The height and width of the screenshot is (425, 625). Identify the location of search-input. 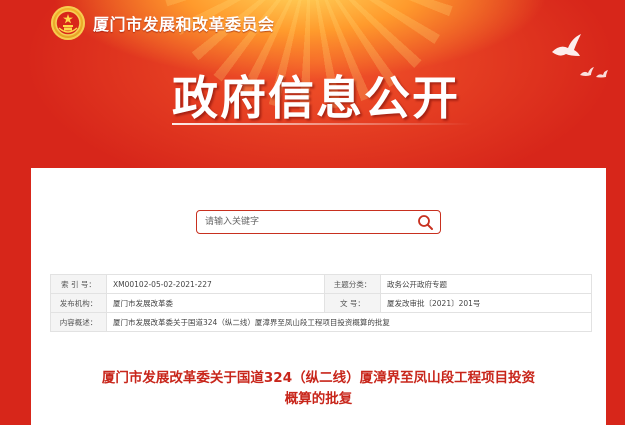
(305, 222).